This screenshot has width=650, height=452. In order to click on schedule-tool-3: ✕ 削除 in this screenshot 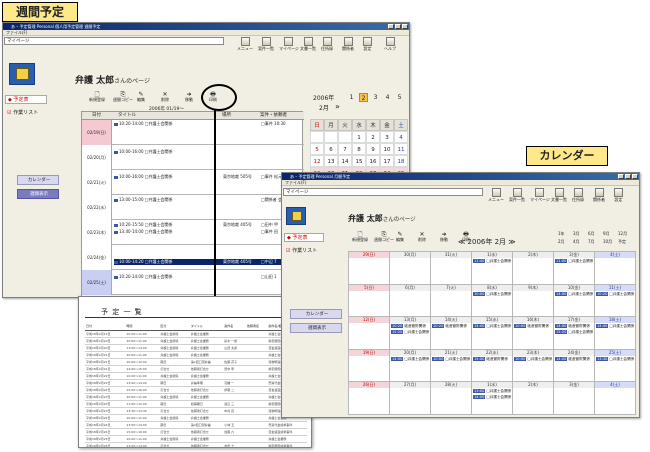, I will do `click(165, 97)`.